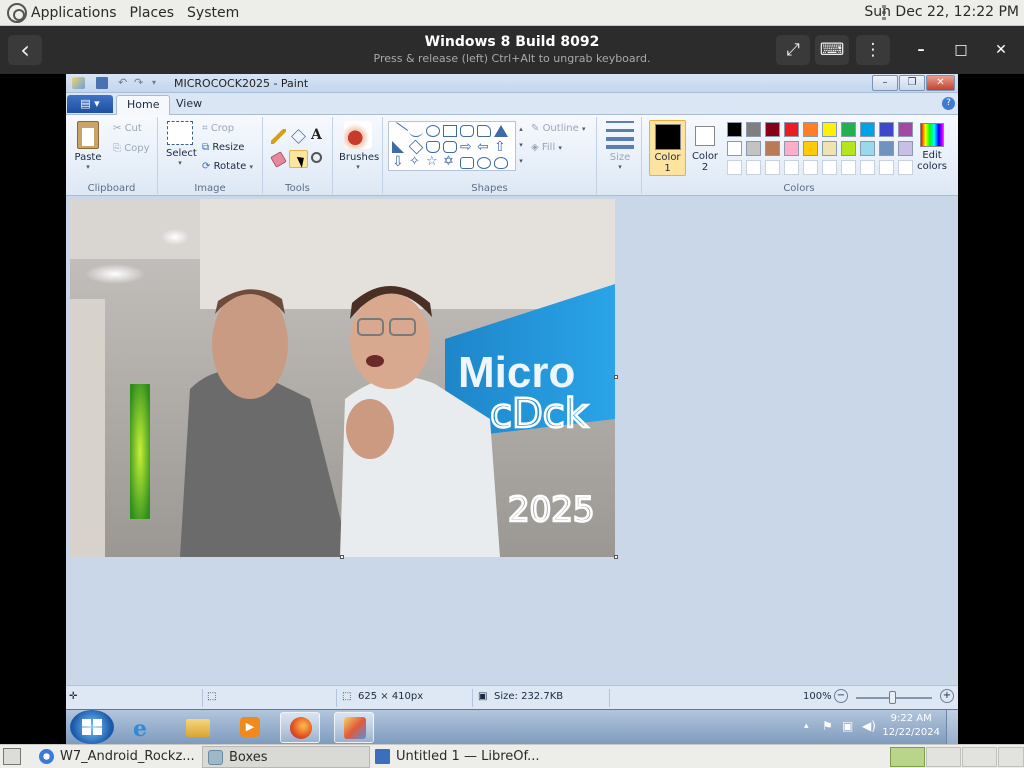  I want to click on five-point-star-shape-icon: ☆, so click(432, 161).